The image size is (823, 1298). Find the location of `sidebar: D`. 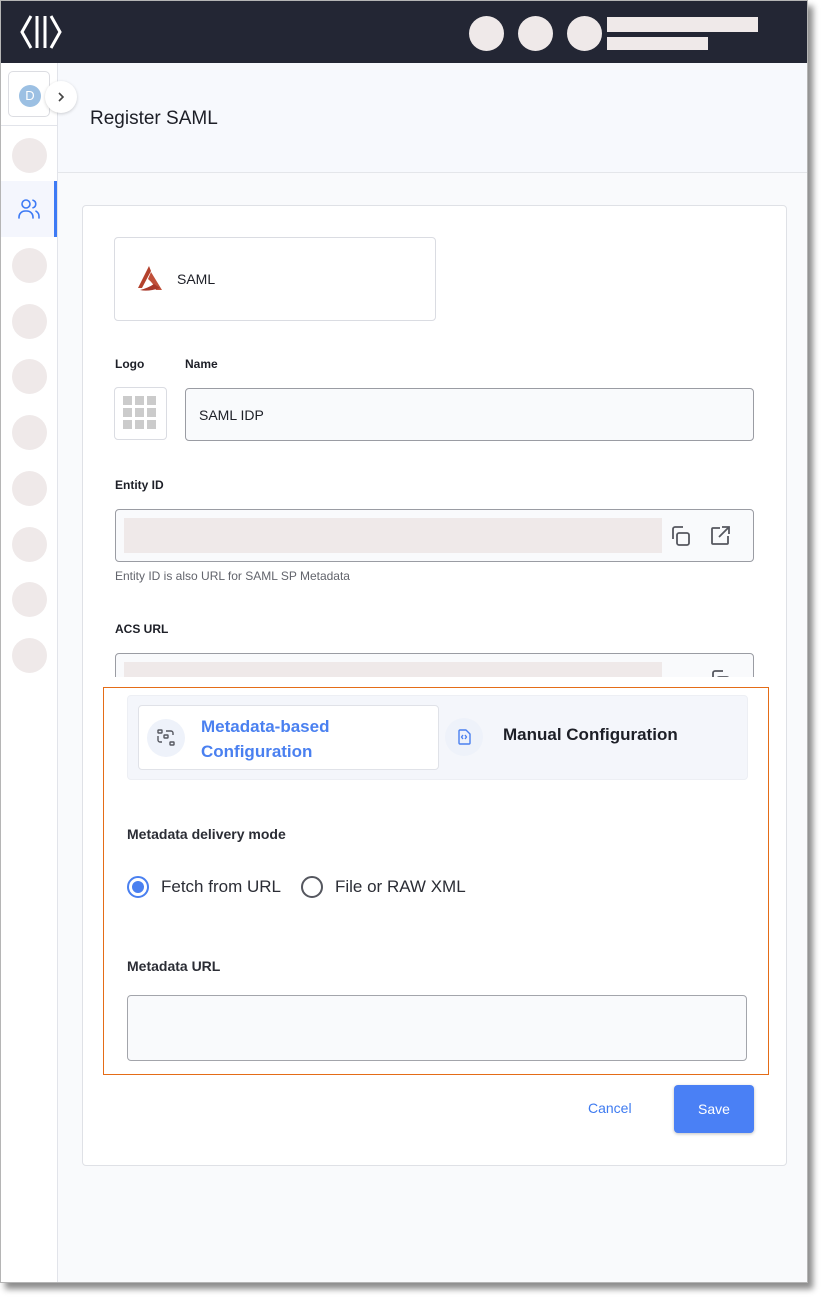

sidebar: D is located at coordinates (39, 672).